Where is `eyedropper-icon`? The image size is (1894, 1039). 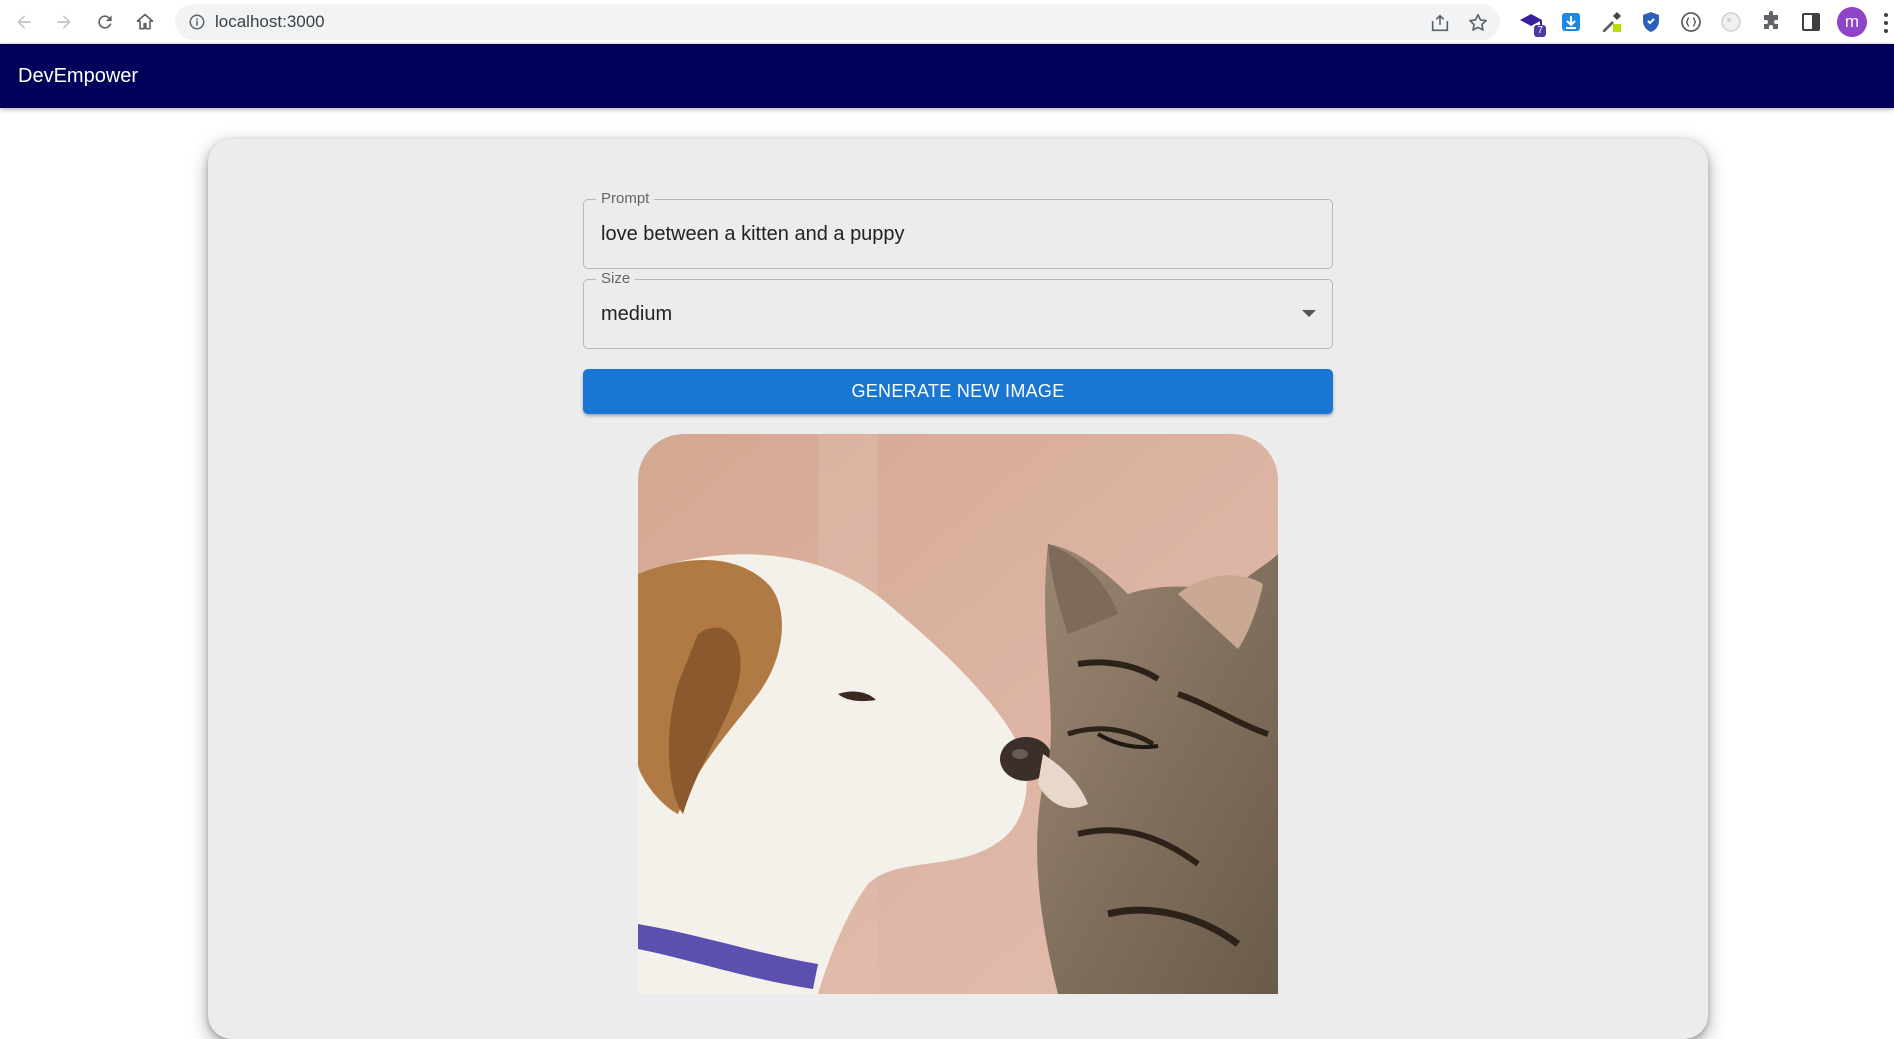
eyedropper-icon is located at coordinates (1612, 22).